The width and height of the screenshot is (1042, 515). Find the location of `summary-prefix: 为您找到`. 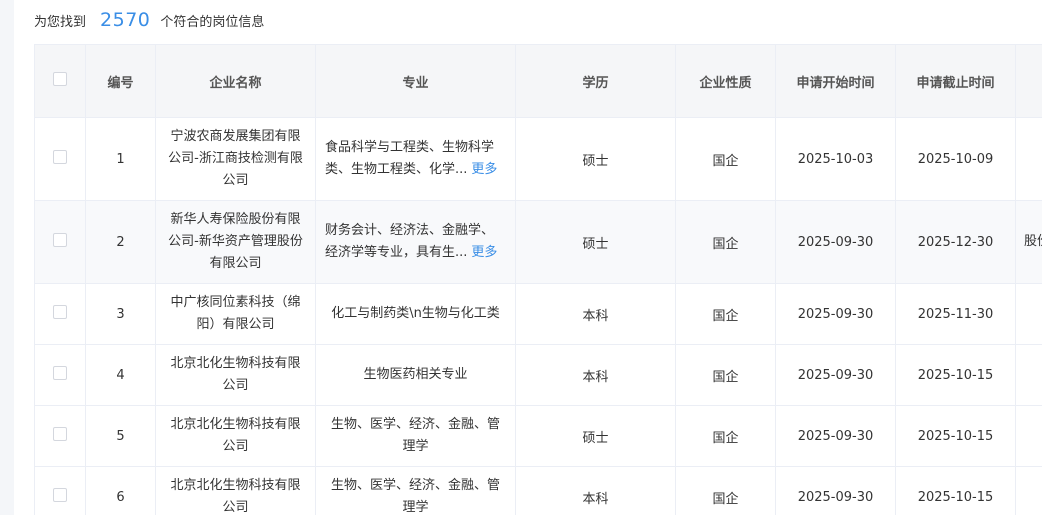

summary-prefix: 为您找到 is located at coordinates (60, 22).